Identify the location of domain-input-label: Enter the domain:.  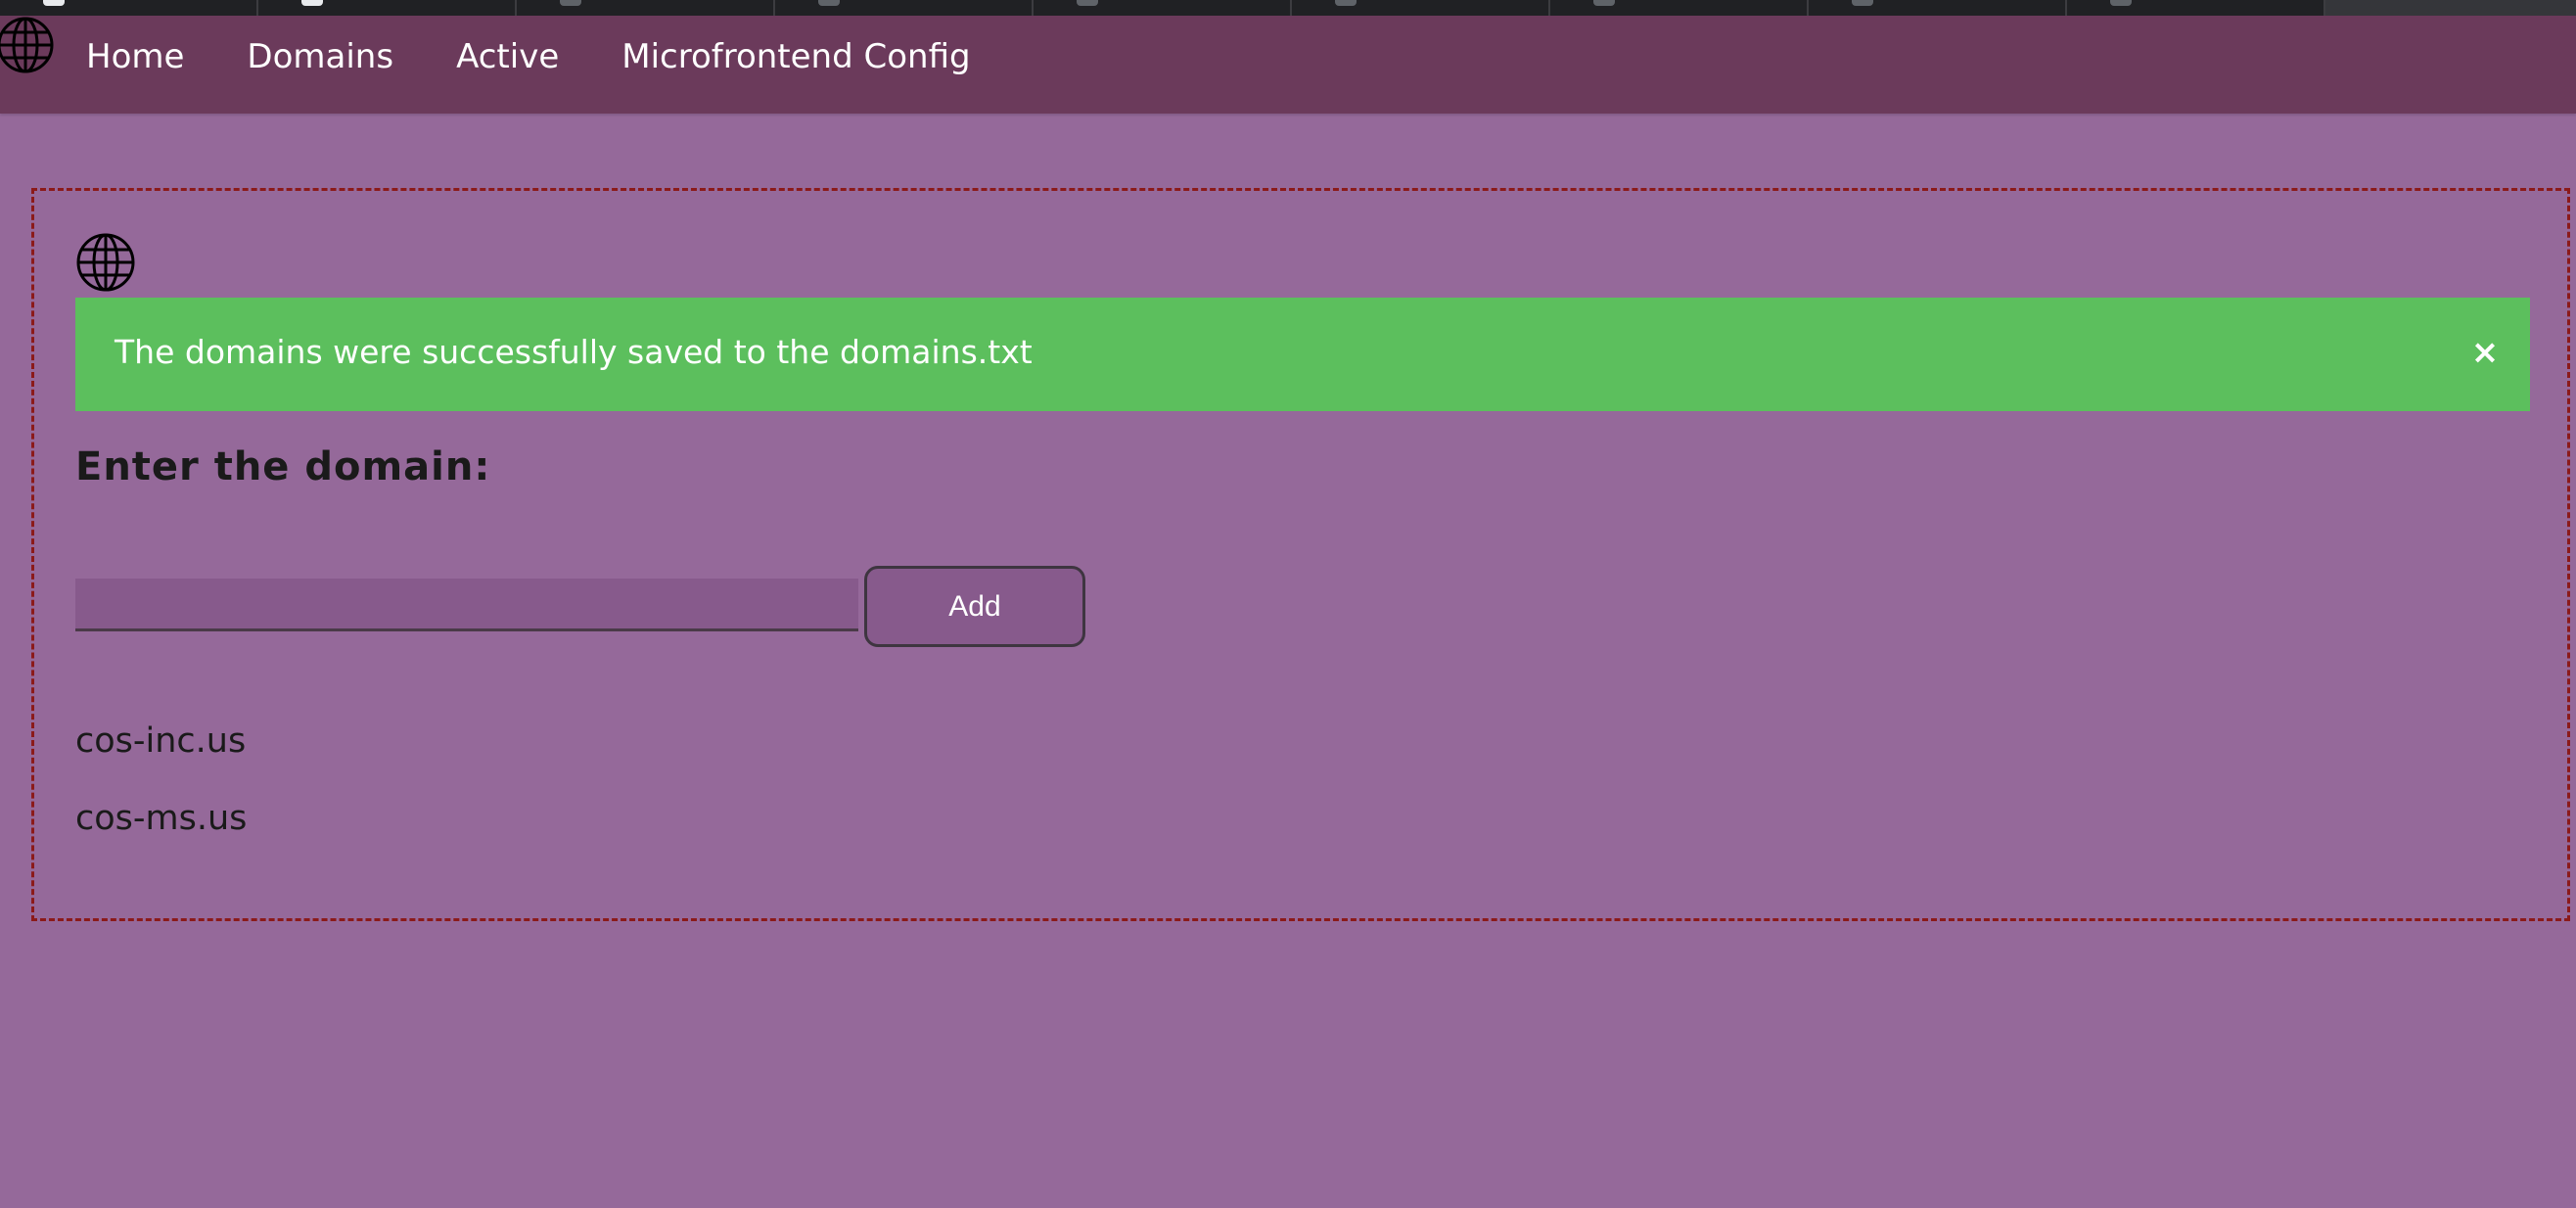
(283, 466).